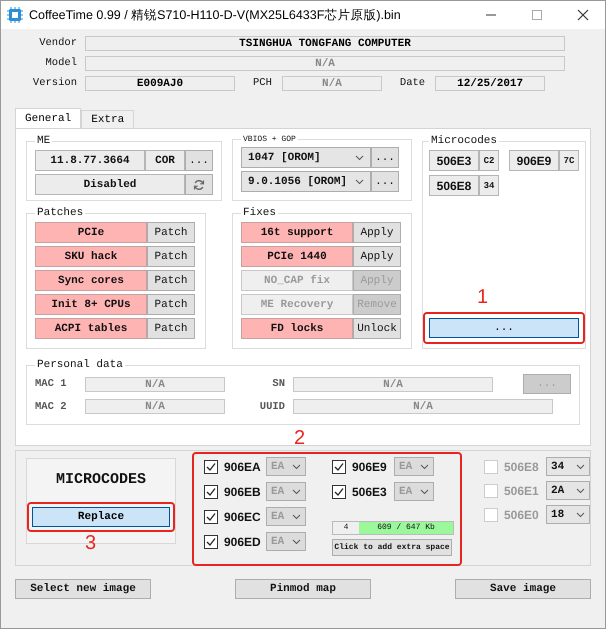 The height and width of the screenshot is (629, 606). I want to click on fix-status: NO_CAP fix, so click(297, 280).